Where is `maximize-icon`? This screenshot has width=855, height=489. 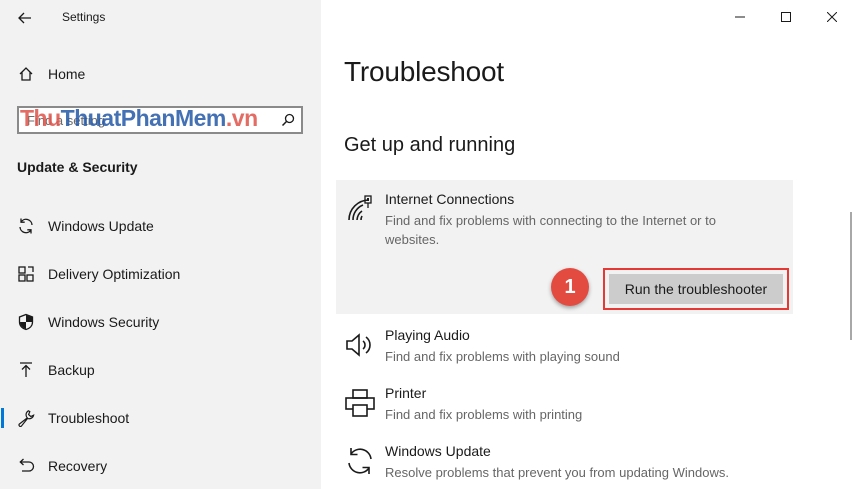
maximize-icon is located at coordinates (786, 17).